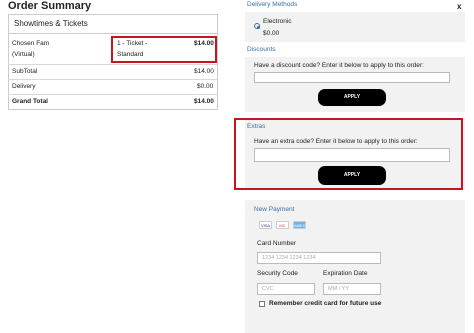  I want to click on card-number-input: 1234 1234 1234 1234, so click(319, 258).